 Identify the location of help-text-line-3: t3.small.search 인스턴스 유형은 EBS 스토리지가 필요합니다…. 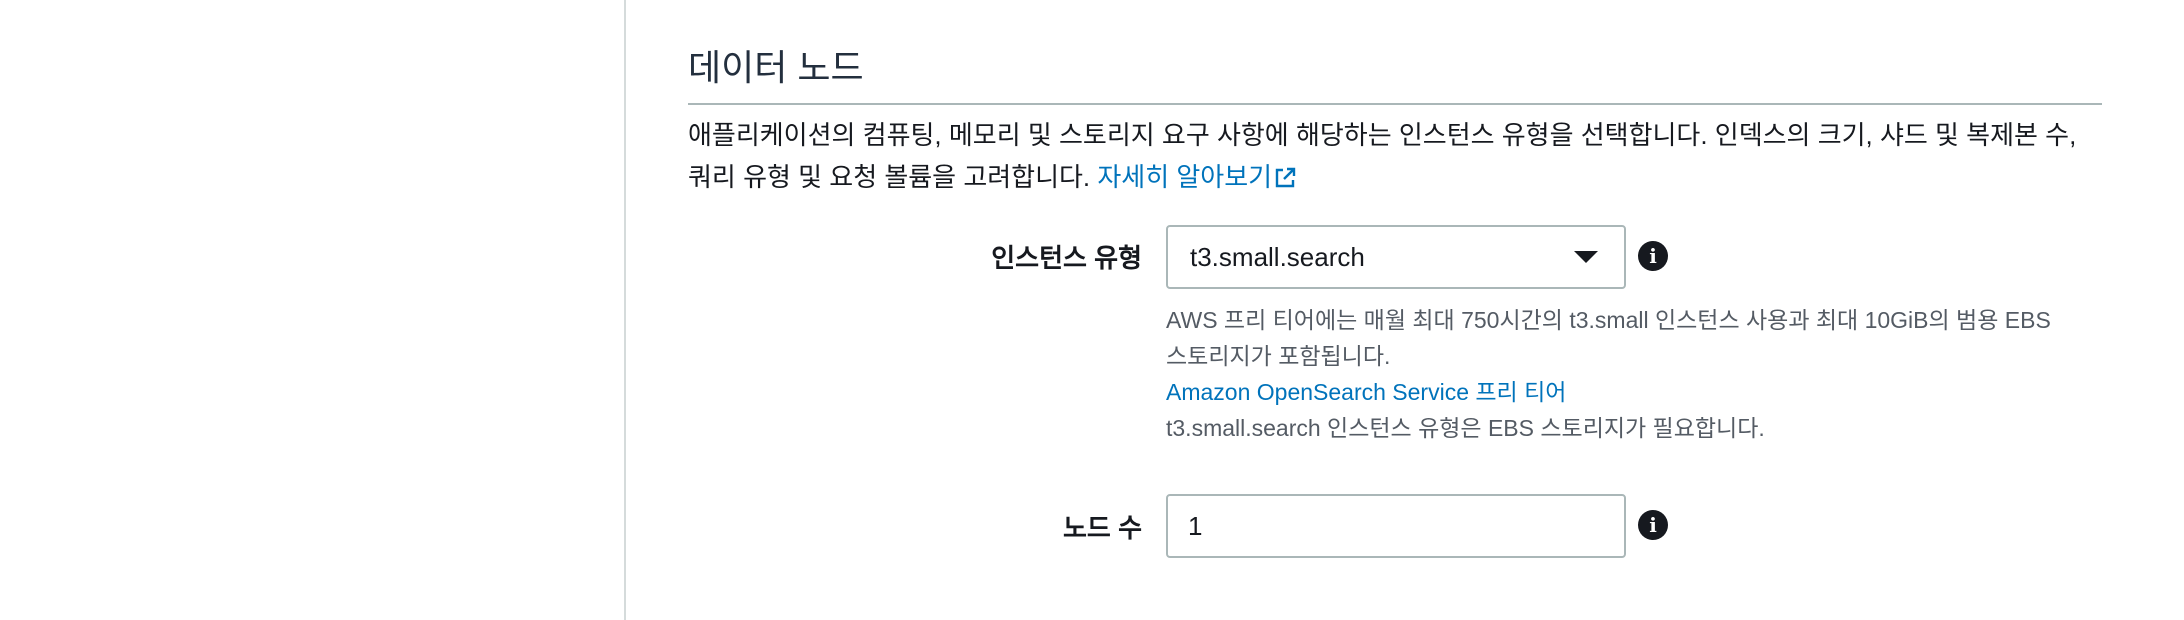
(1465, 428).